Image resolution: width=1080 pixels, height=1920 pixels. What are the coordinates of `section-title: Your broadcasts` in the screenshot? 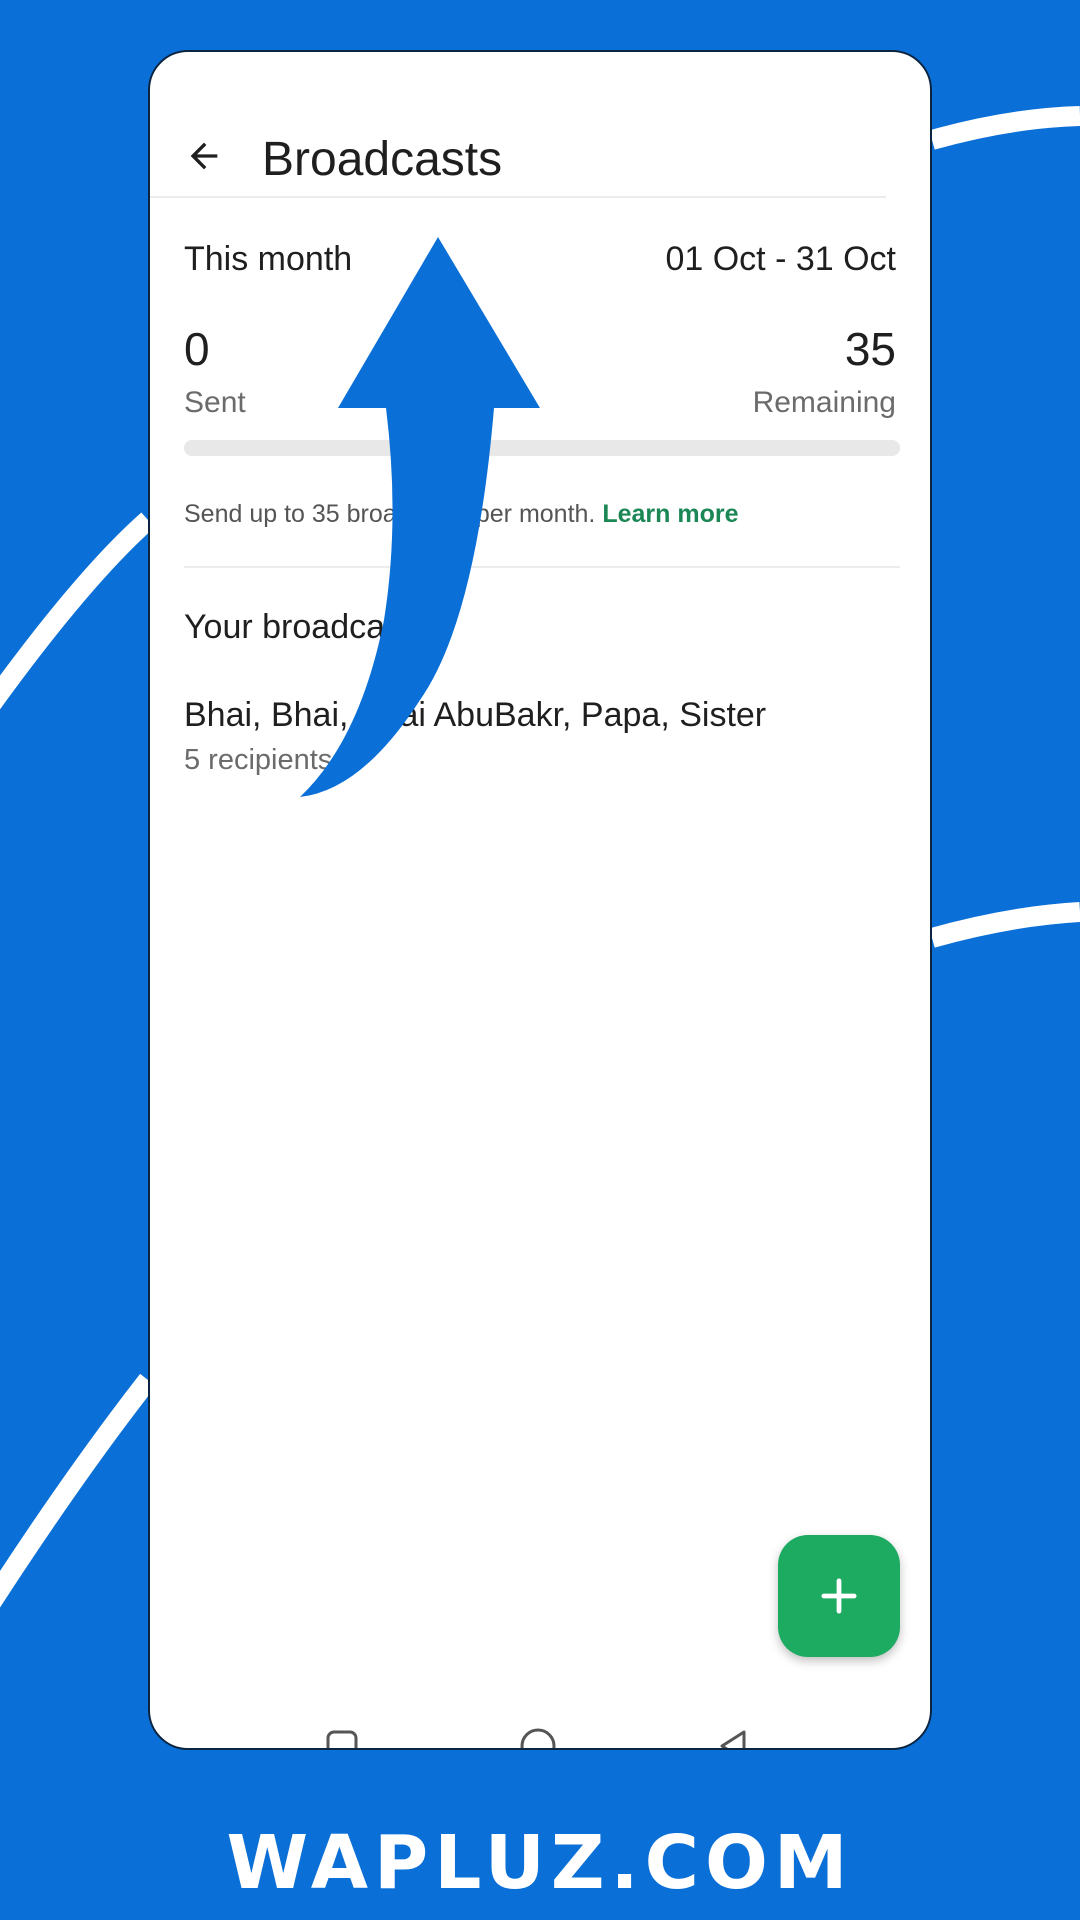 It's located at (306, 627).